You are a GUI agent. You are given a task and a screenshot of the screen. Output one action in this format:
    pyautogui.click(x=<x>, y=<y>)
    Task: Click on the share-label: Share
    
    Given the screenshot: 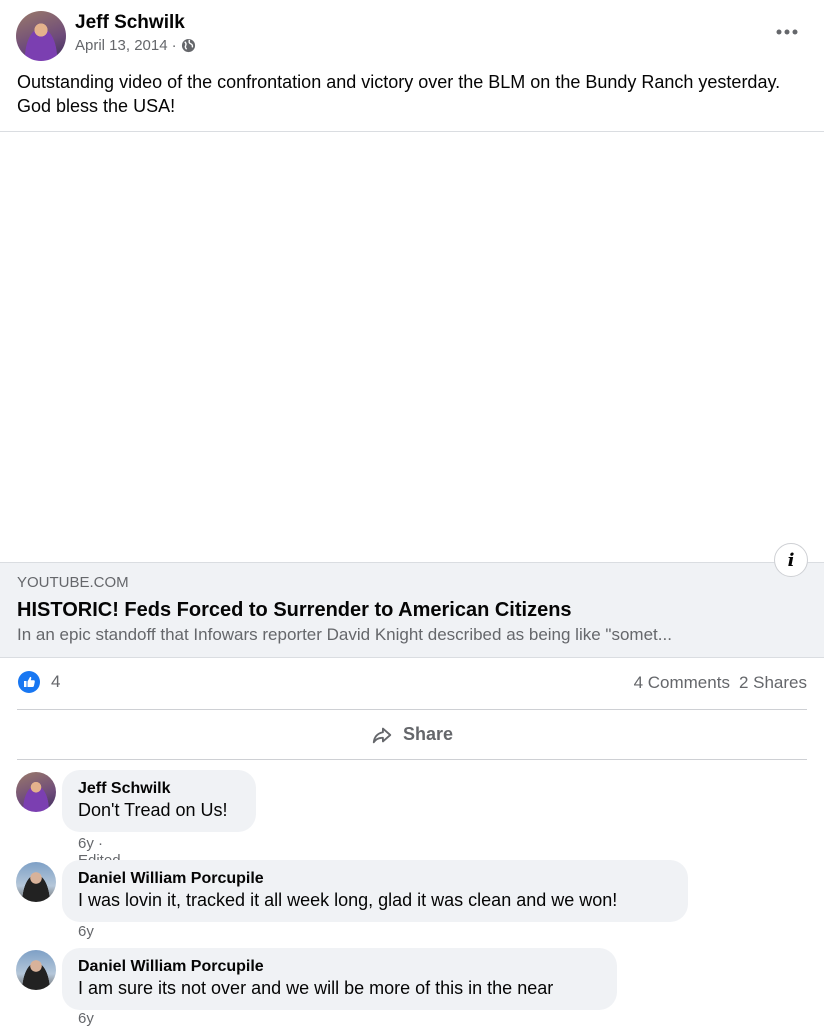 What is the action you would take?
    pyautogui.click(x=428, y=734)
    